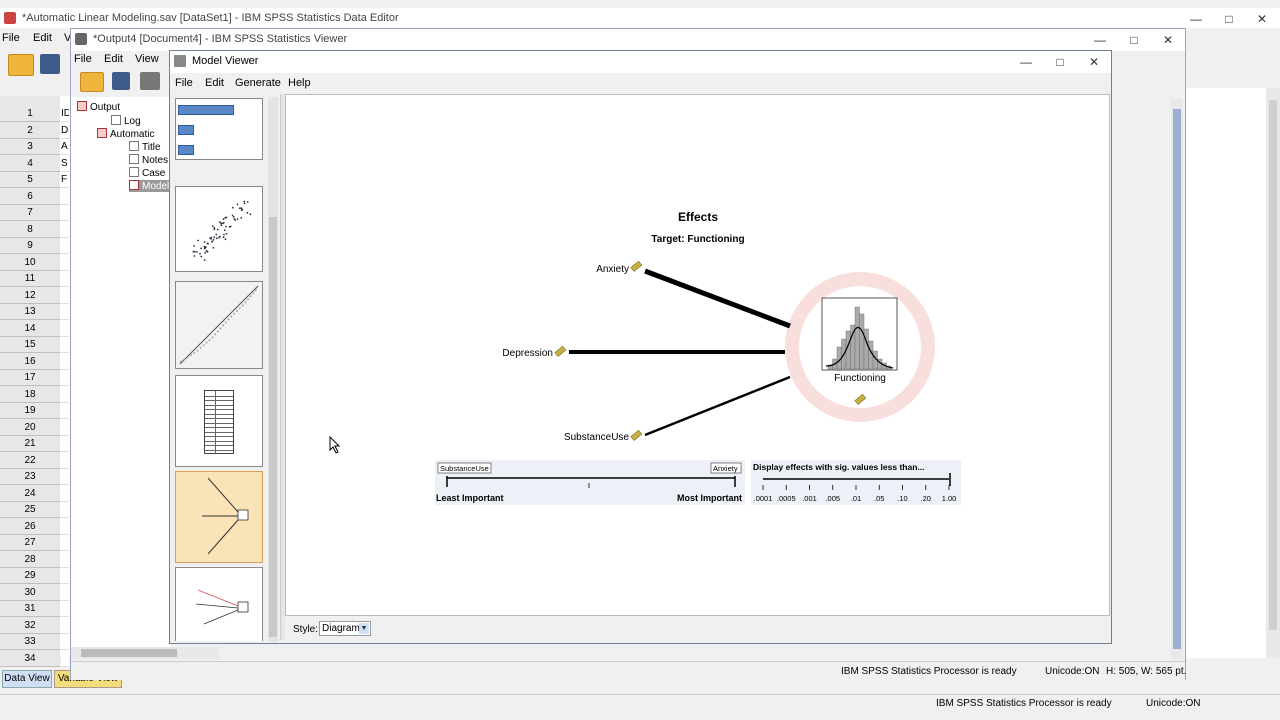 The width and height of the screenshot is (1280, 720). I want to click on row-header: 1, so click(30, 114).